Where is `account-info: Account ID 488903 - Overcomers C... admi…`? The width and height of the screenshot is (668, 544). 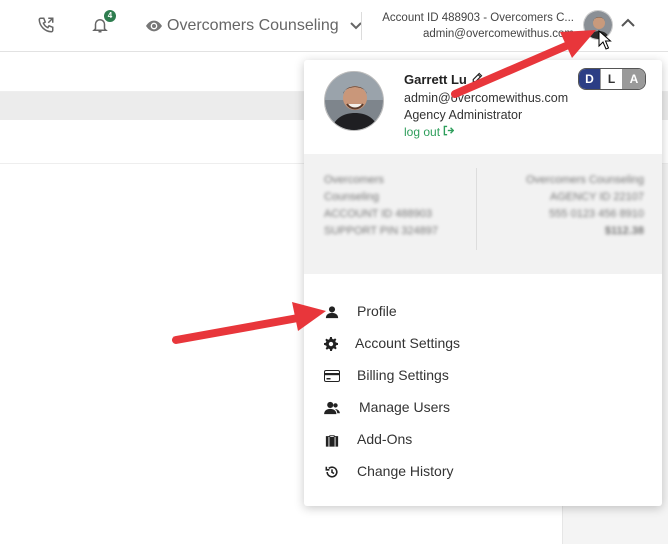
account-info: Account ID 488903 - Overcomers C... admi… is located at coordinates (473, 26).